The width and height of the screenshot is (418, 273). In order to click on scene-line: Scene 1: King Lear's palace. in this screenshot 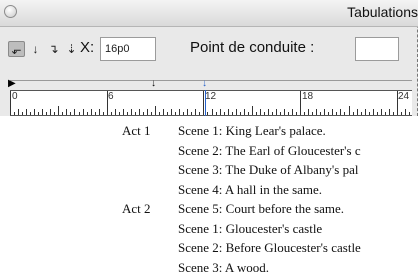, I will do `click(252, 130)`.